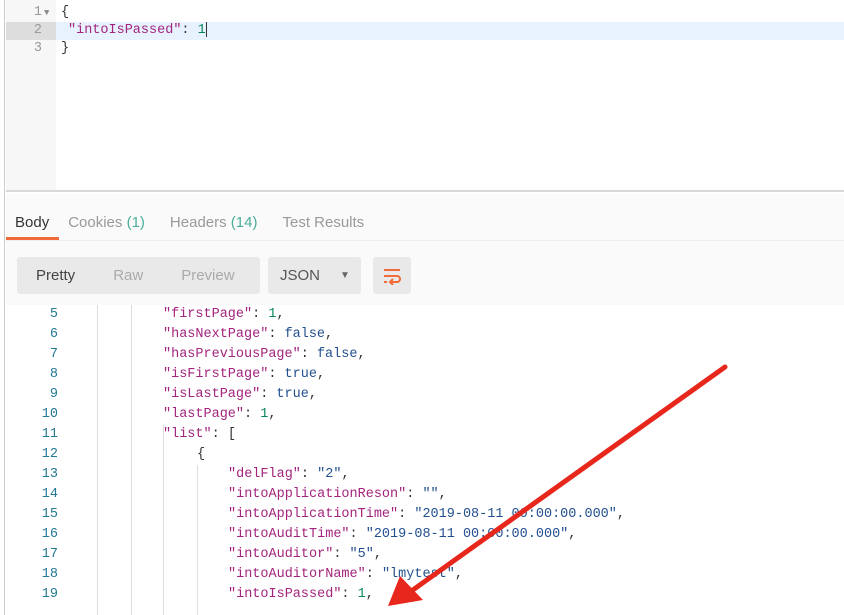 The height and width of the screenshot is (615, 844). Describe the element at coordinates (281, 554) in the screenshot. I see `json-key: "intoAuditor"` at that location.